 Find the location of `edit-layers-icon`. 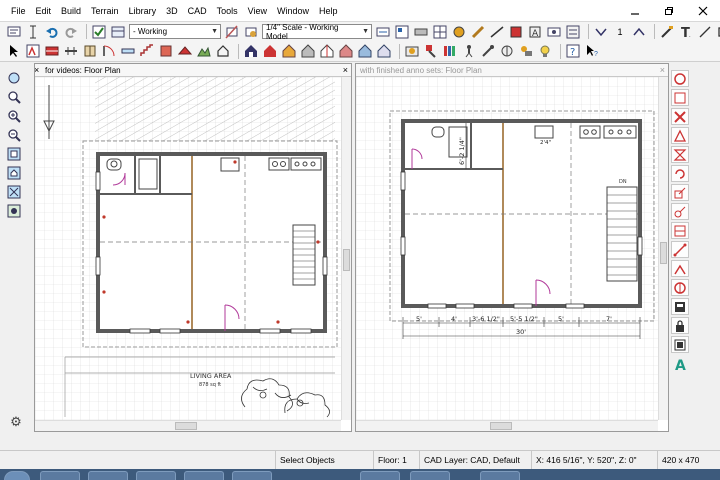

edit-layers-icon is located at coordinates (573, 32).